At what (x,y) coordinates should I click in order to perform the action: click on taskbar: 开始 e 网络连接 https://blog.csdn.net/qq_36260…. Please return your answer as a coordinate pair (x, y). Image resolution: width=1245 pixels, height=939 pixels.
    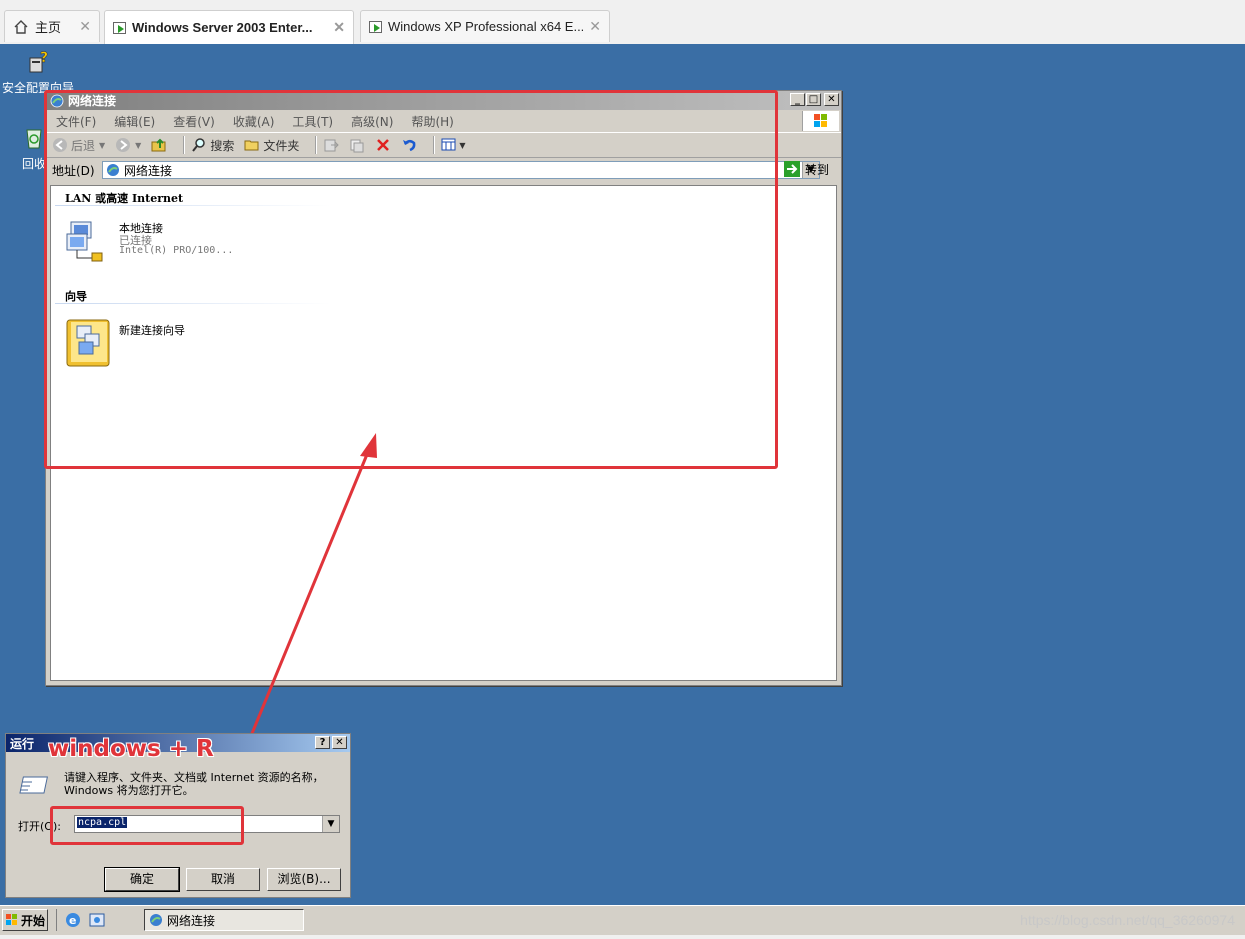
    Looking at the image, I should click on (622, 920).